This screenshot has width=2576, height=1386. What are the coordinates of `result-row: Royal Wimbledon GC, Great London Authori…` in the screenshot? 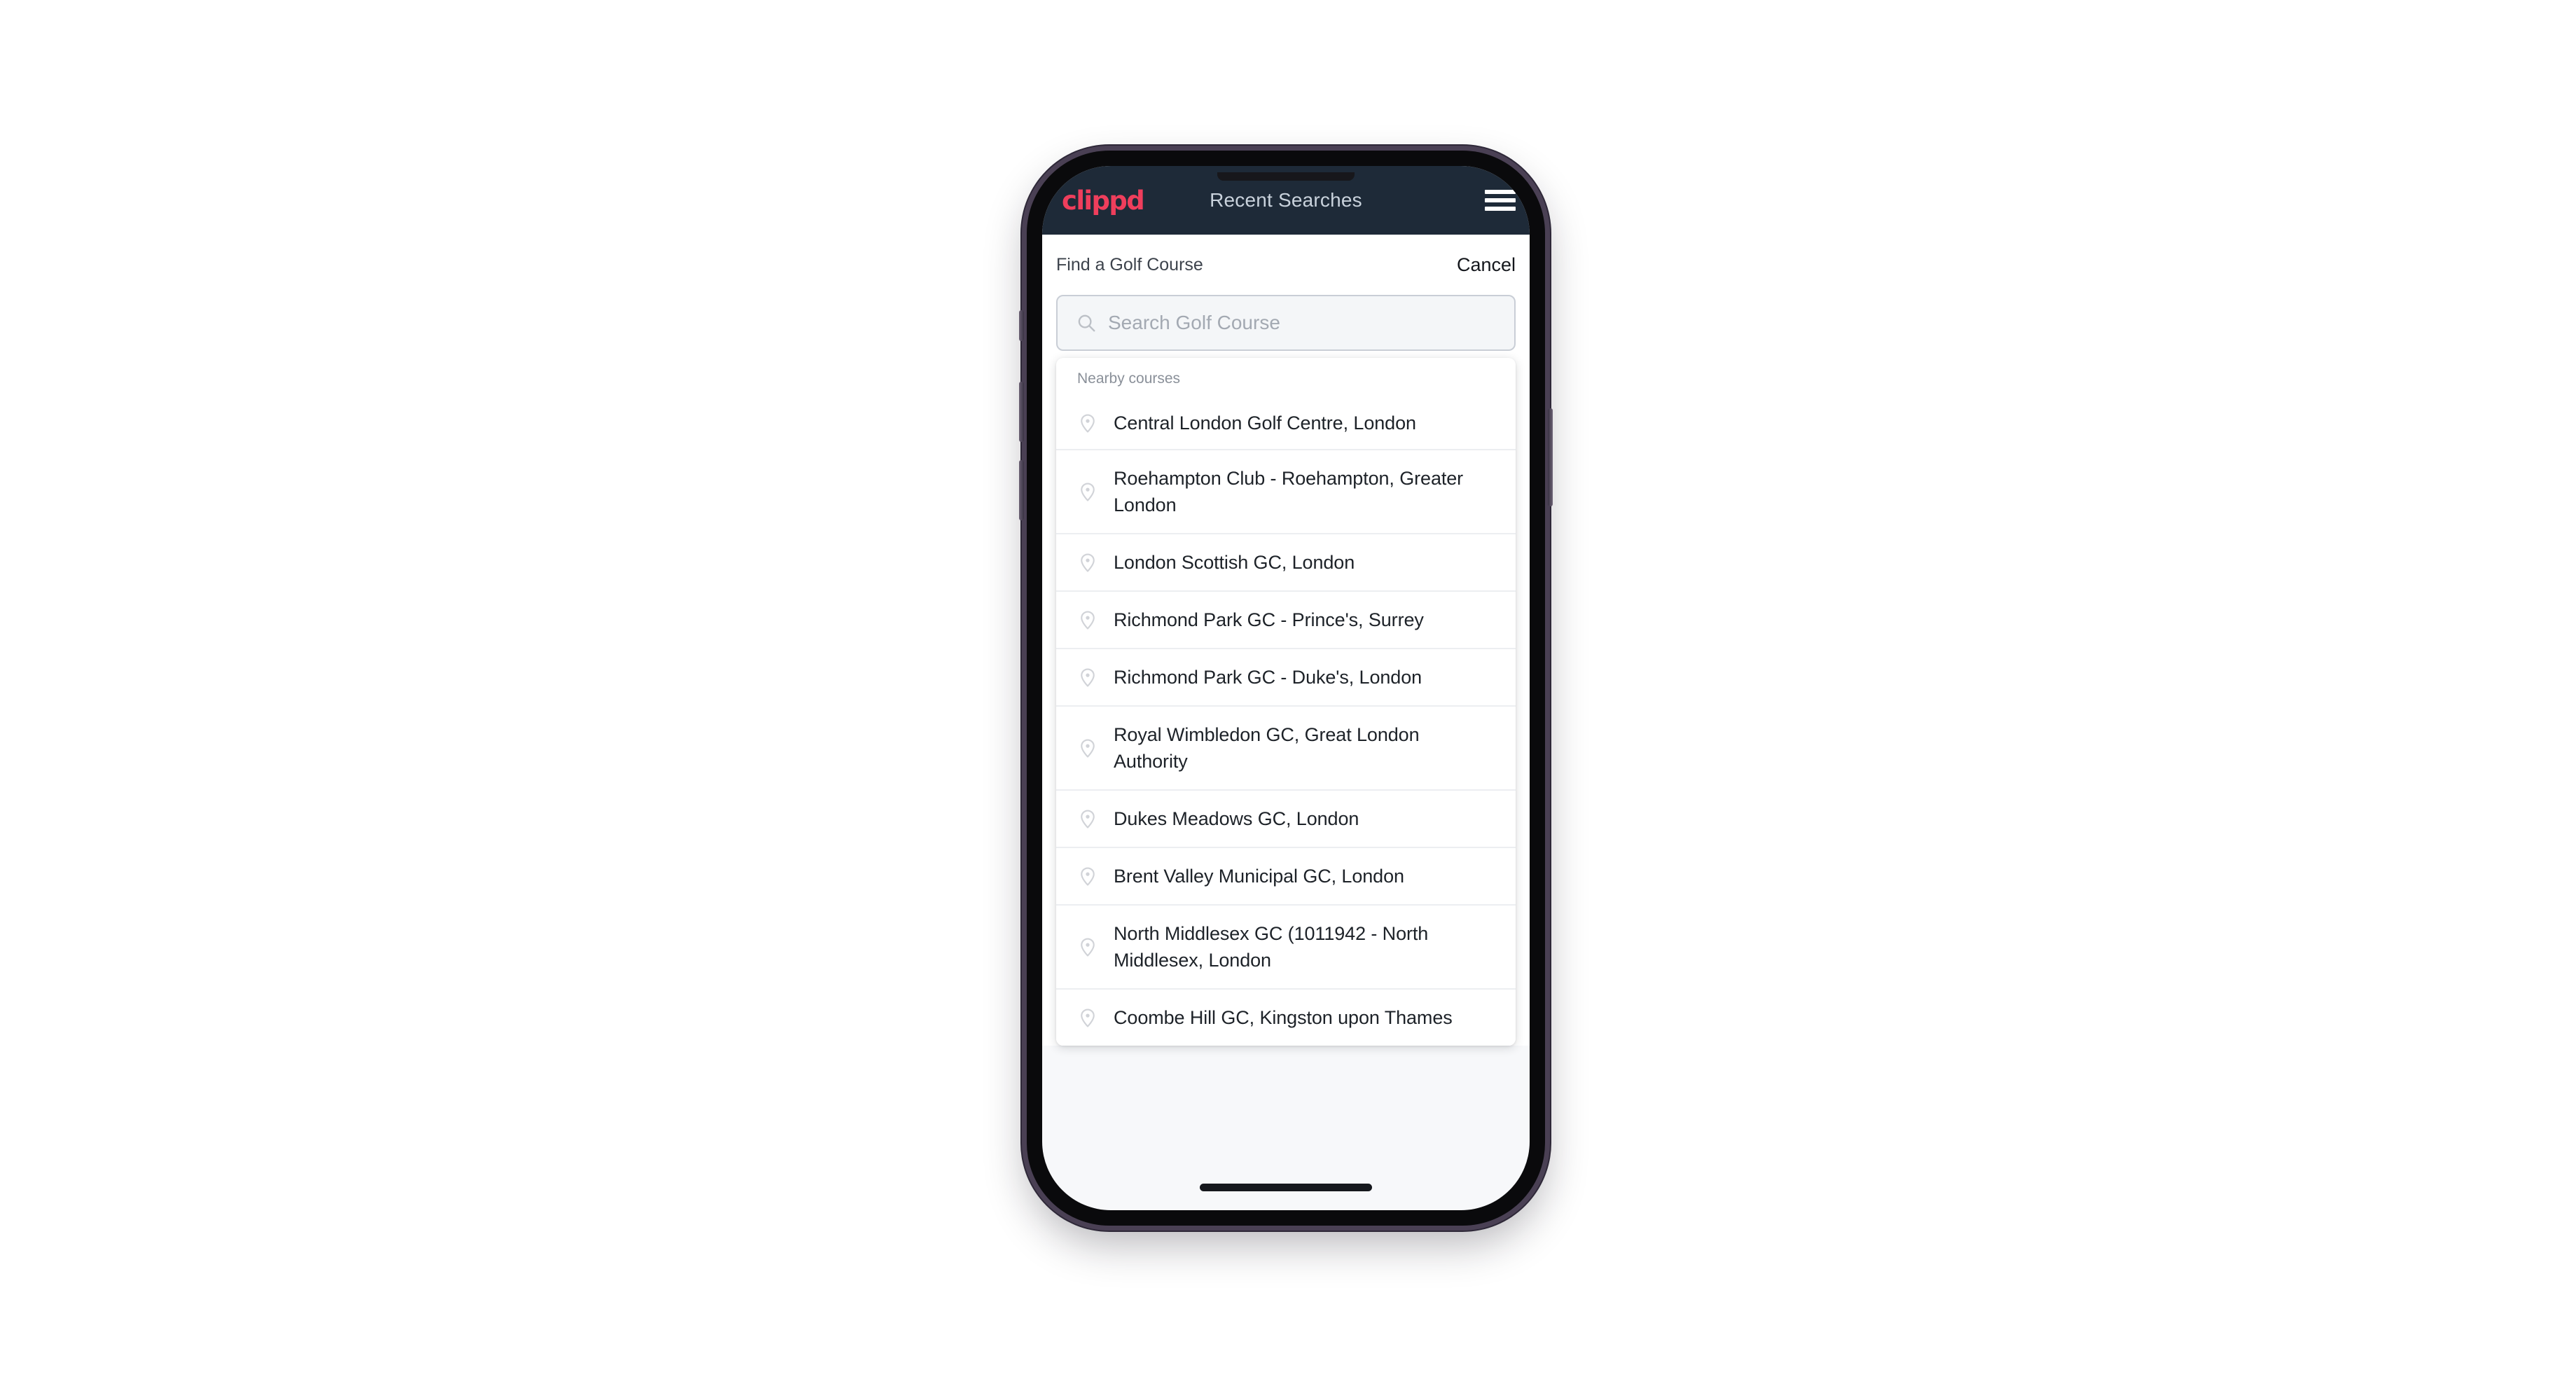 It's located at (1286, 747).